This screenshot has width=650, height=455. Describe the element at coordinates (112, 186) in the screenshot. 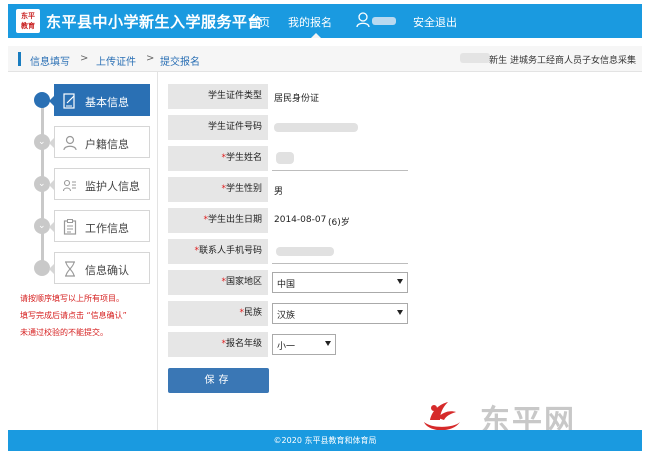

I see `step-label: 监护人信息` at that location.